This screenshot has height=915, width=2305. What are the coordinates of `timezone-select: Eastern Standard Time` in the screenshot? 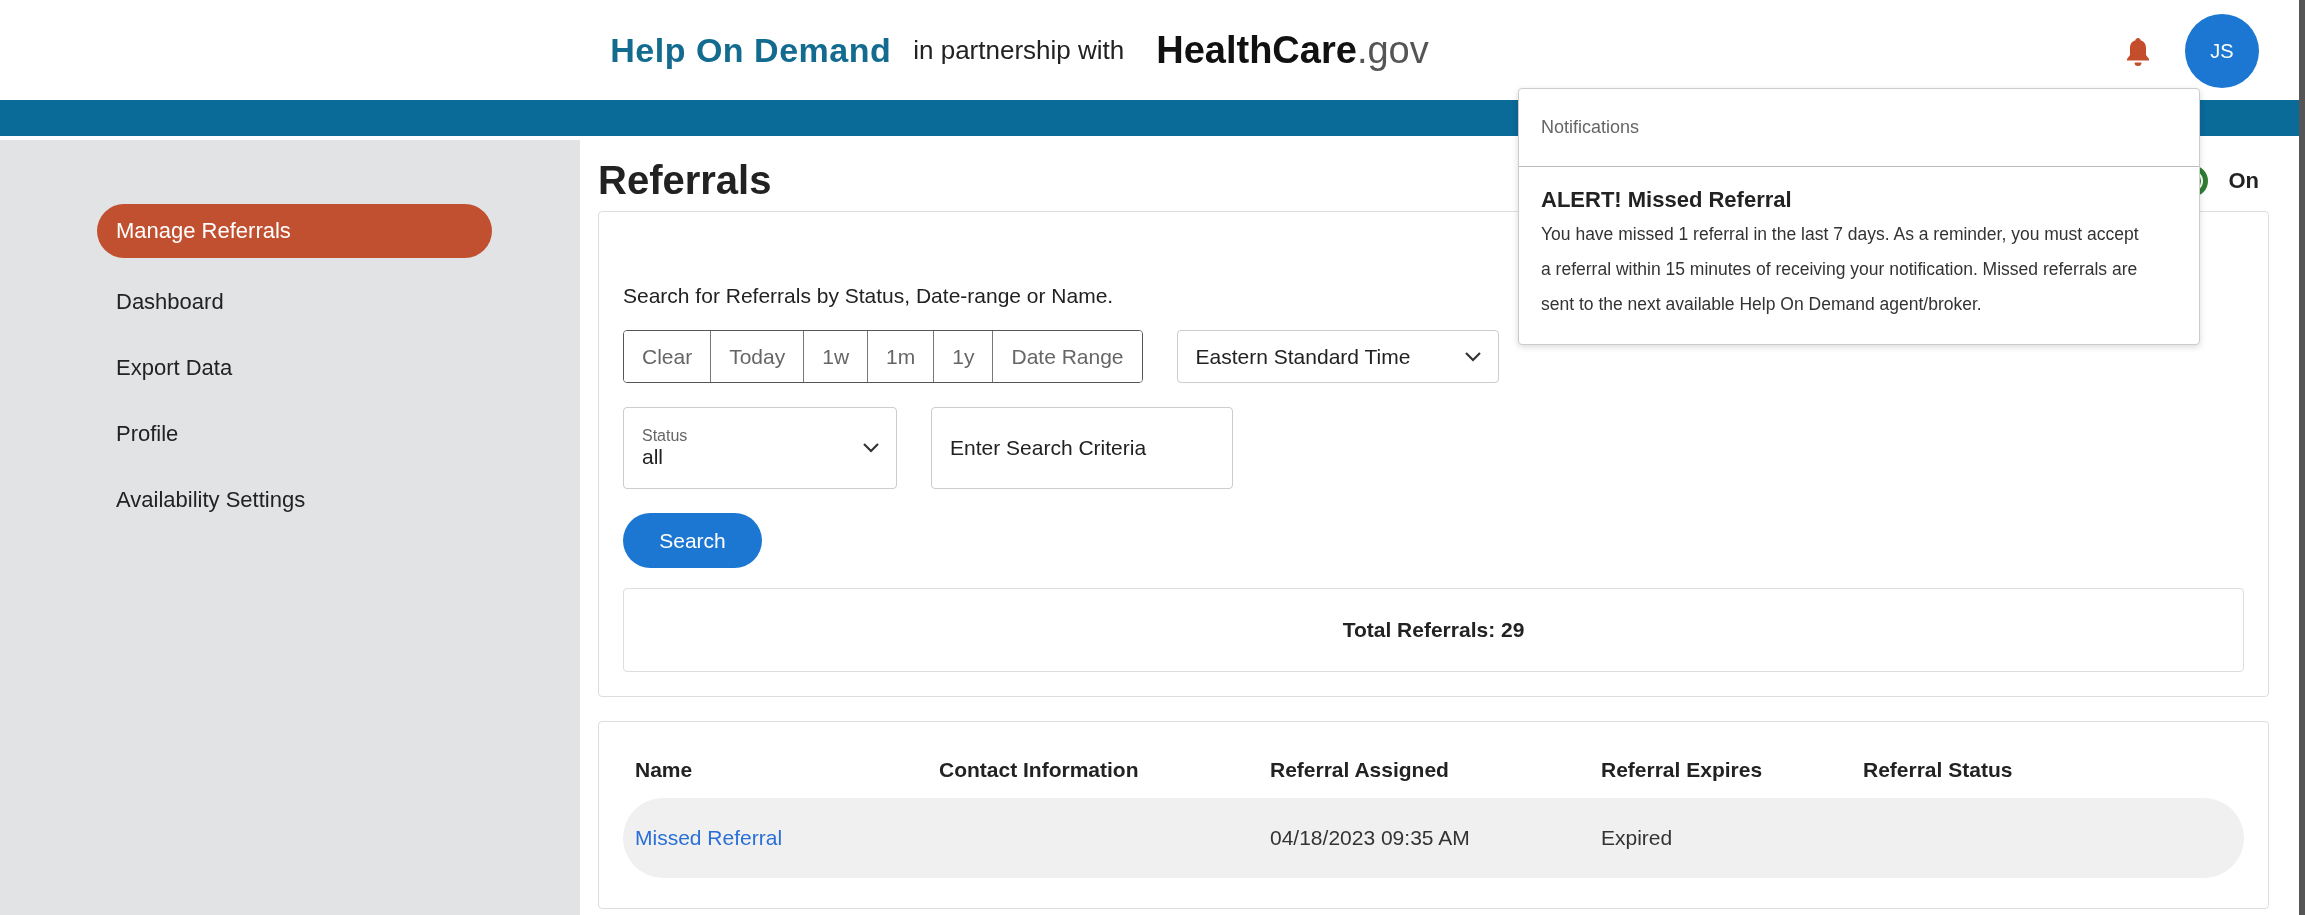 It's located at (1337, 356).